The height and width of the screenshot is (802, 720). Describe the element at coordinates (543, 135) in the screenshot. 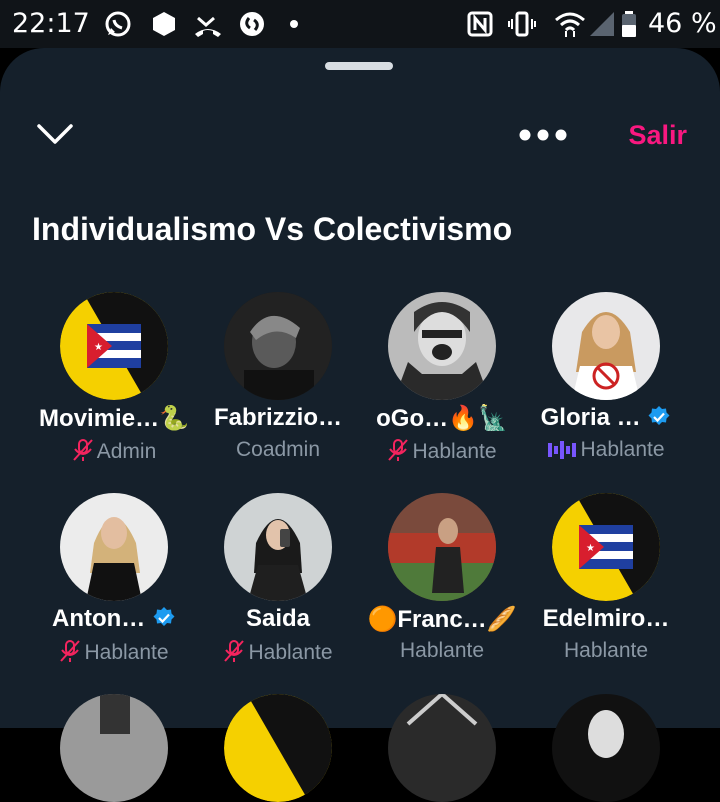

I see `more-dots-icon` at that location.